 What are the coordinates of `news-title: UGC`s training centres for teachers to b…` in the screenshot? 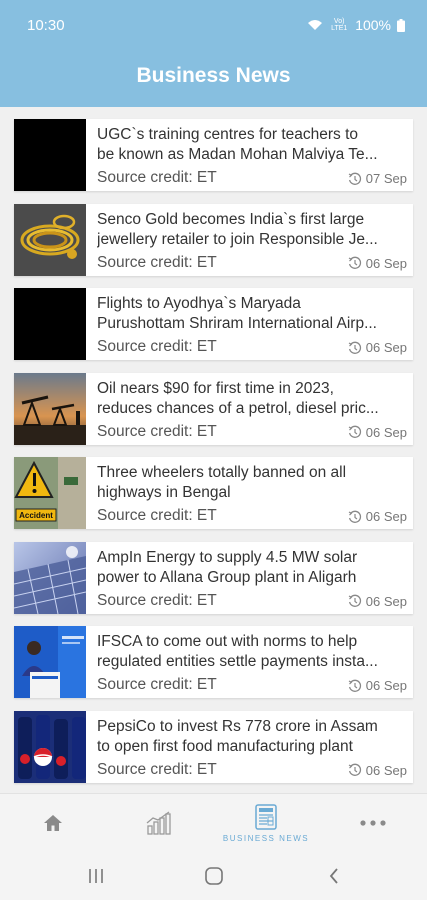 It's located at (252, 145).